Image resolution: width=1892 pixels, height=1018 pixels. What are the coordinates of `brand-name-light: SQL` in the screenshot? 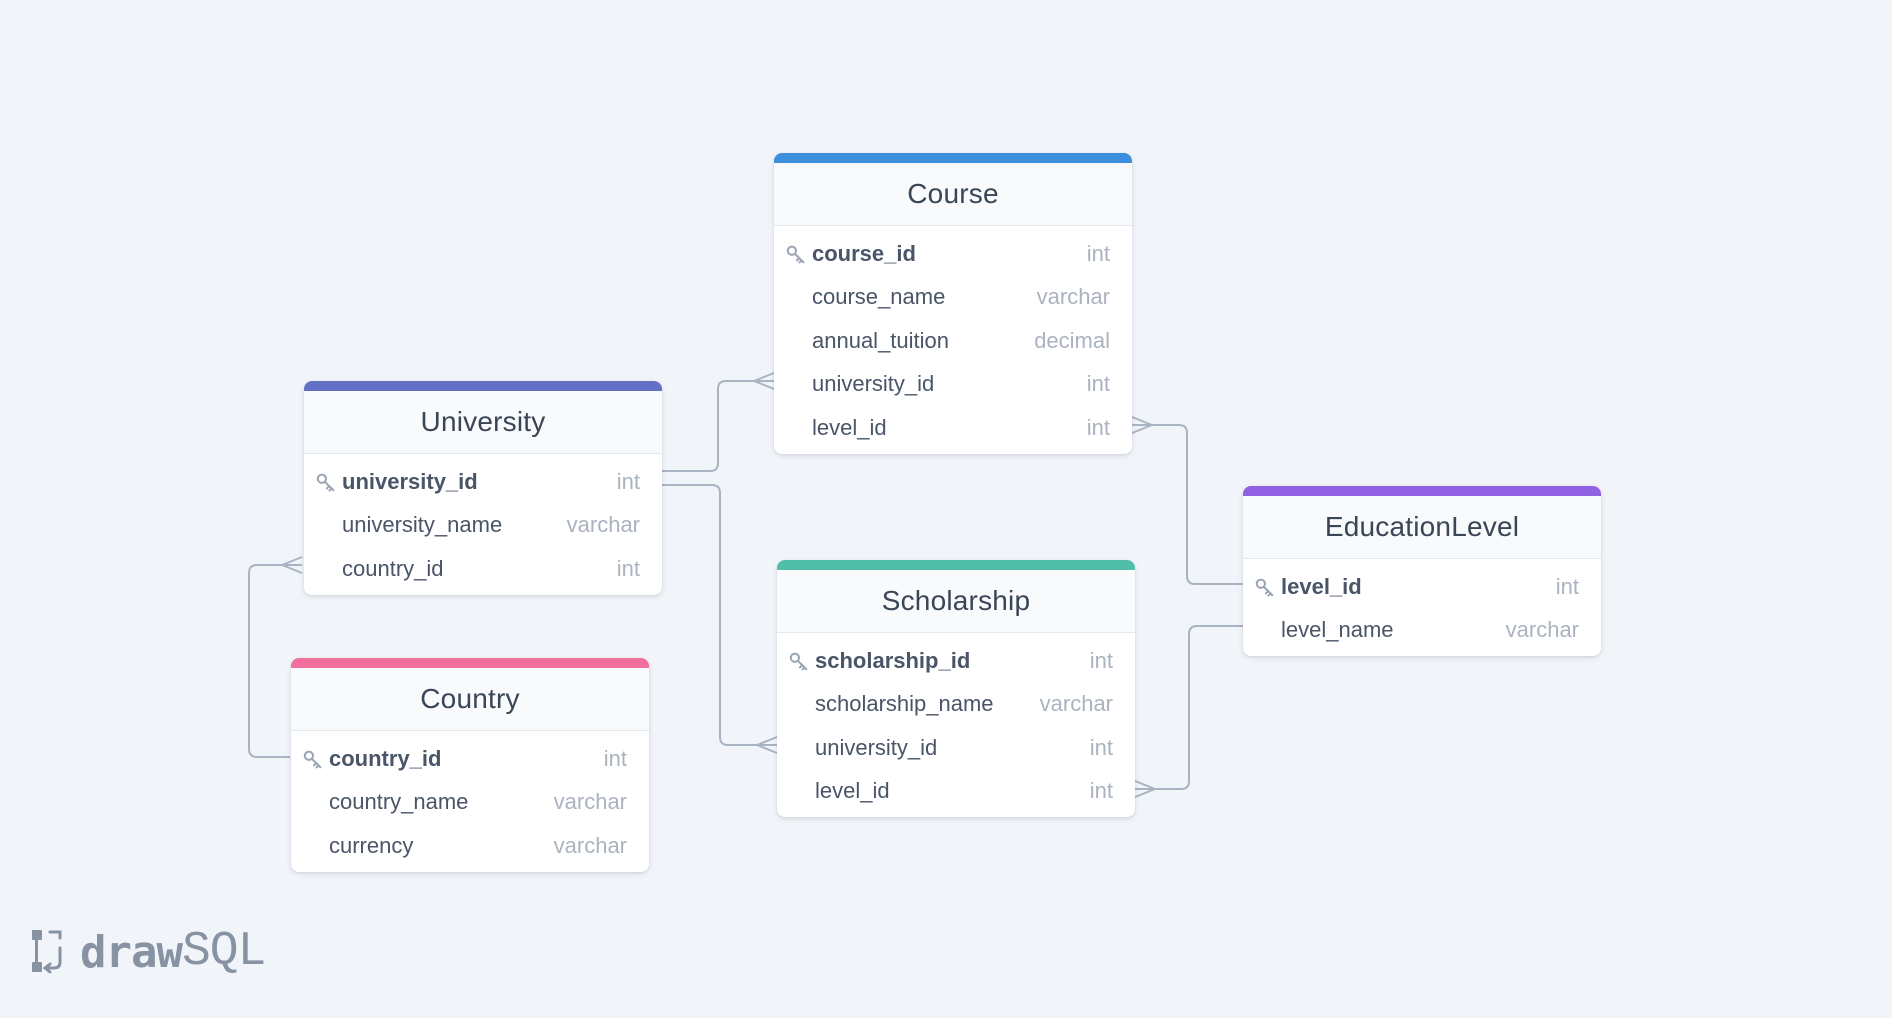 It's located at (223, 952).